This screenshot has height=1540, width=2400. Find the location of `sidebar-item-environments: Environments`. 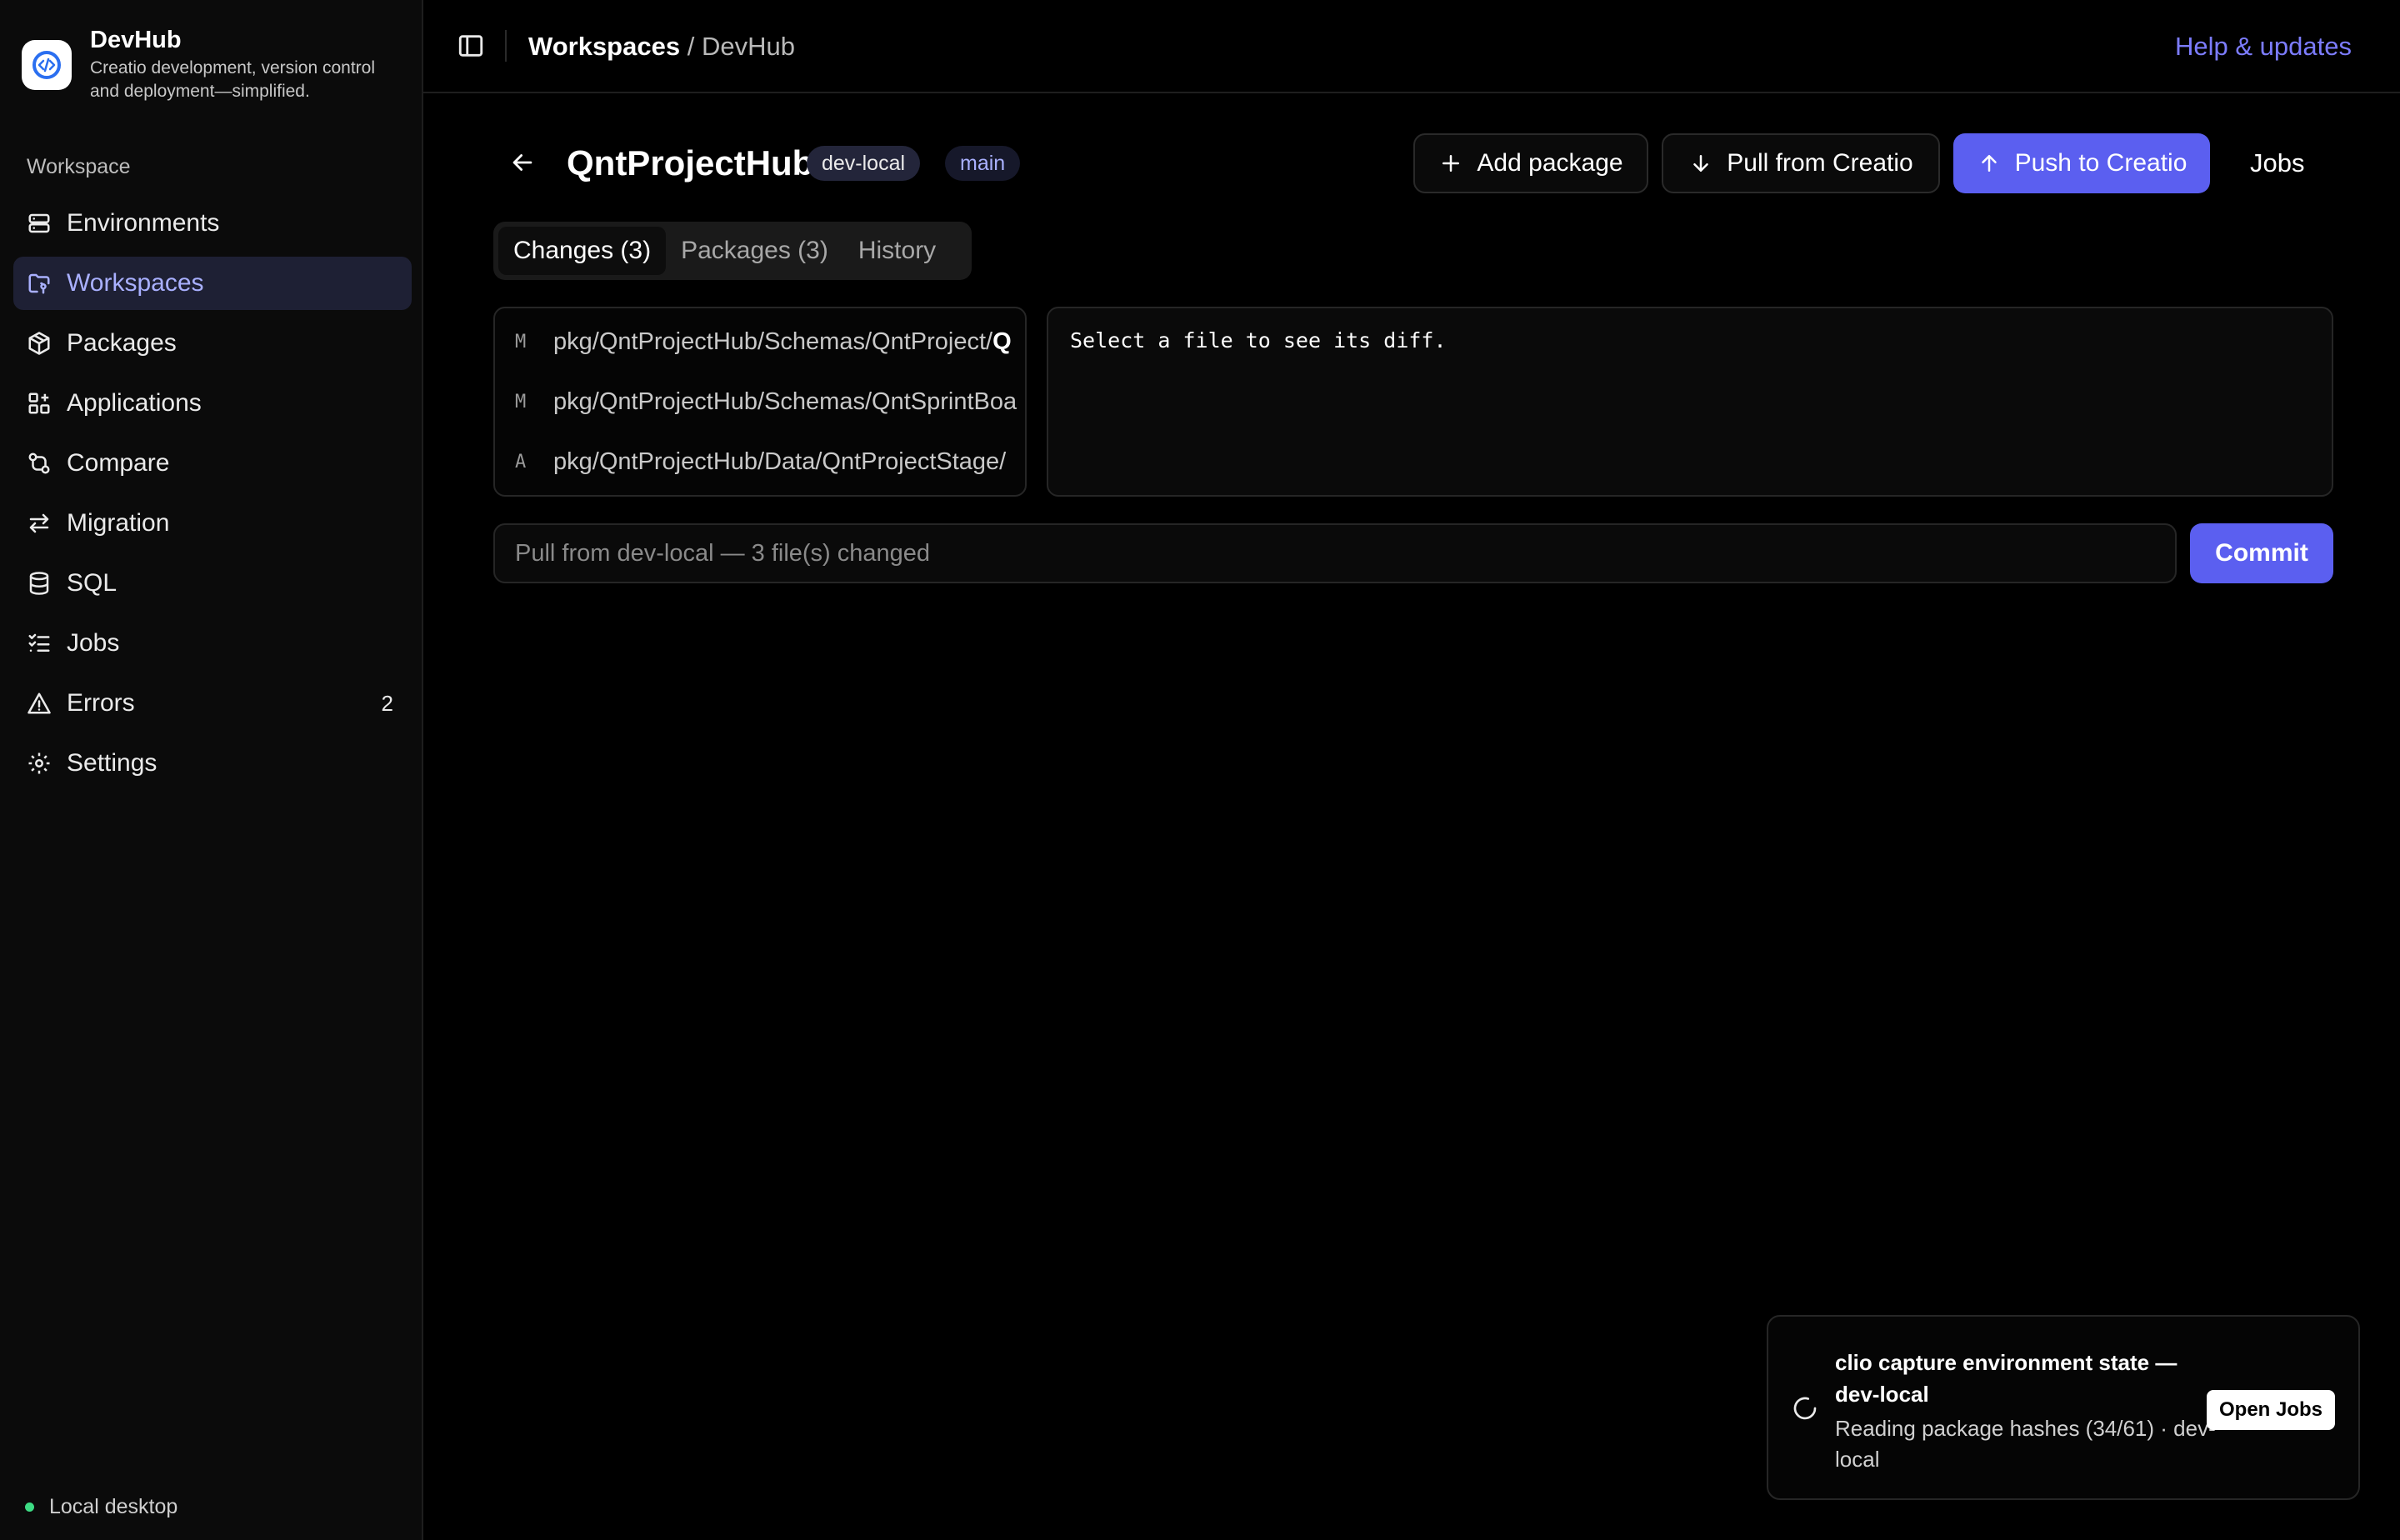

sidebar-item-environments: Environments is located at coordinates (212, 223).